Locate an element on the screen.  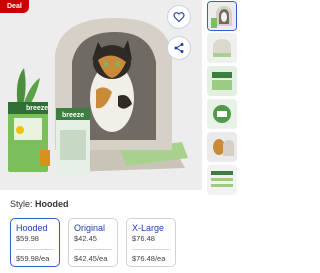
favorite-button is located at coordinates (179, 17).